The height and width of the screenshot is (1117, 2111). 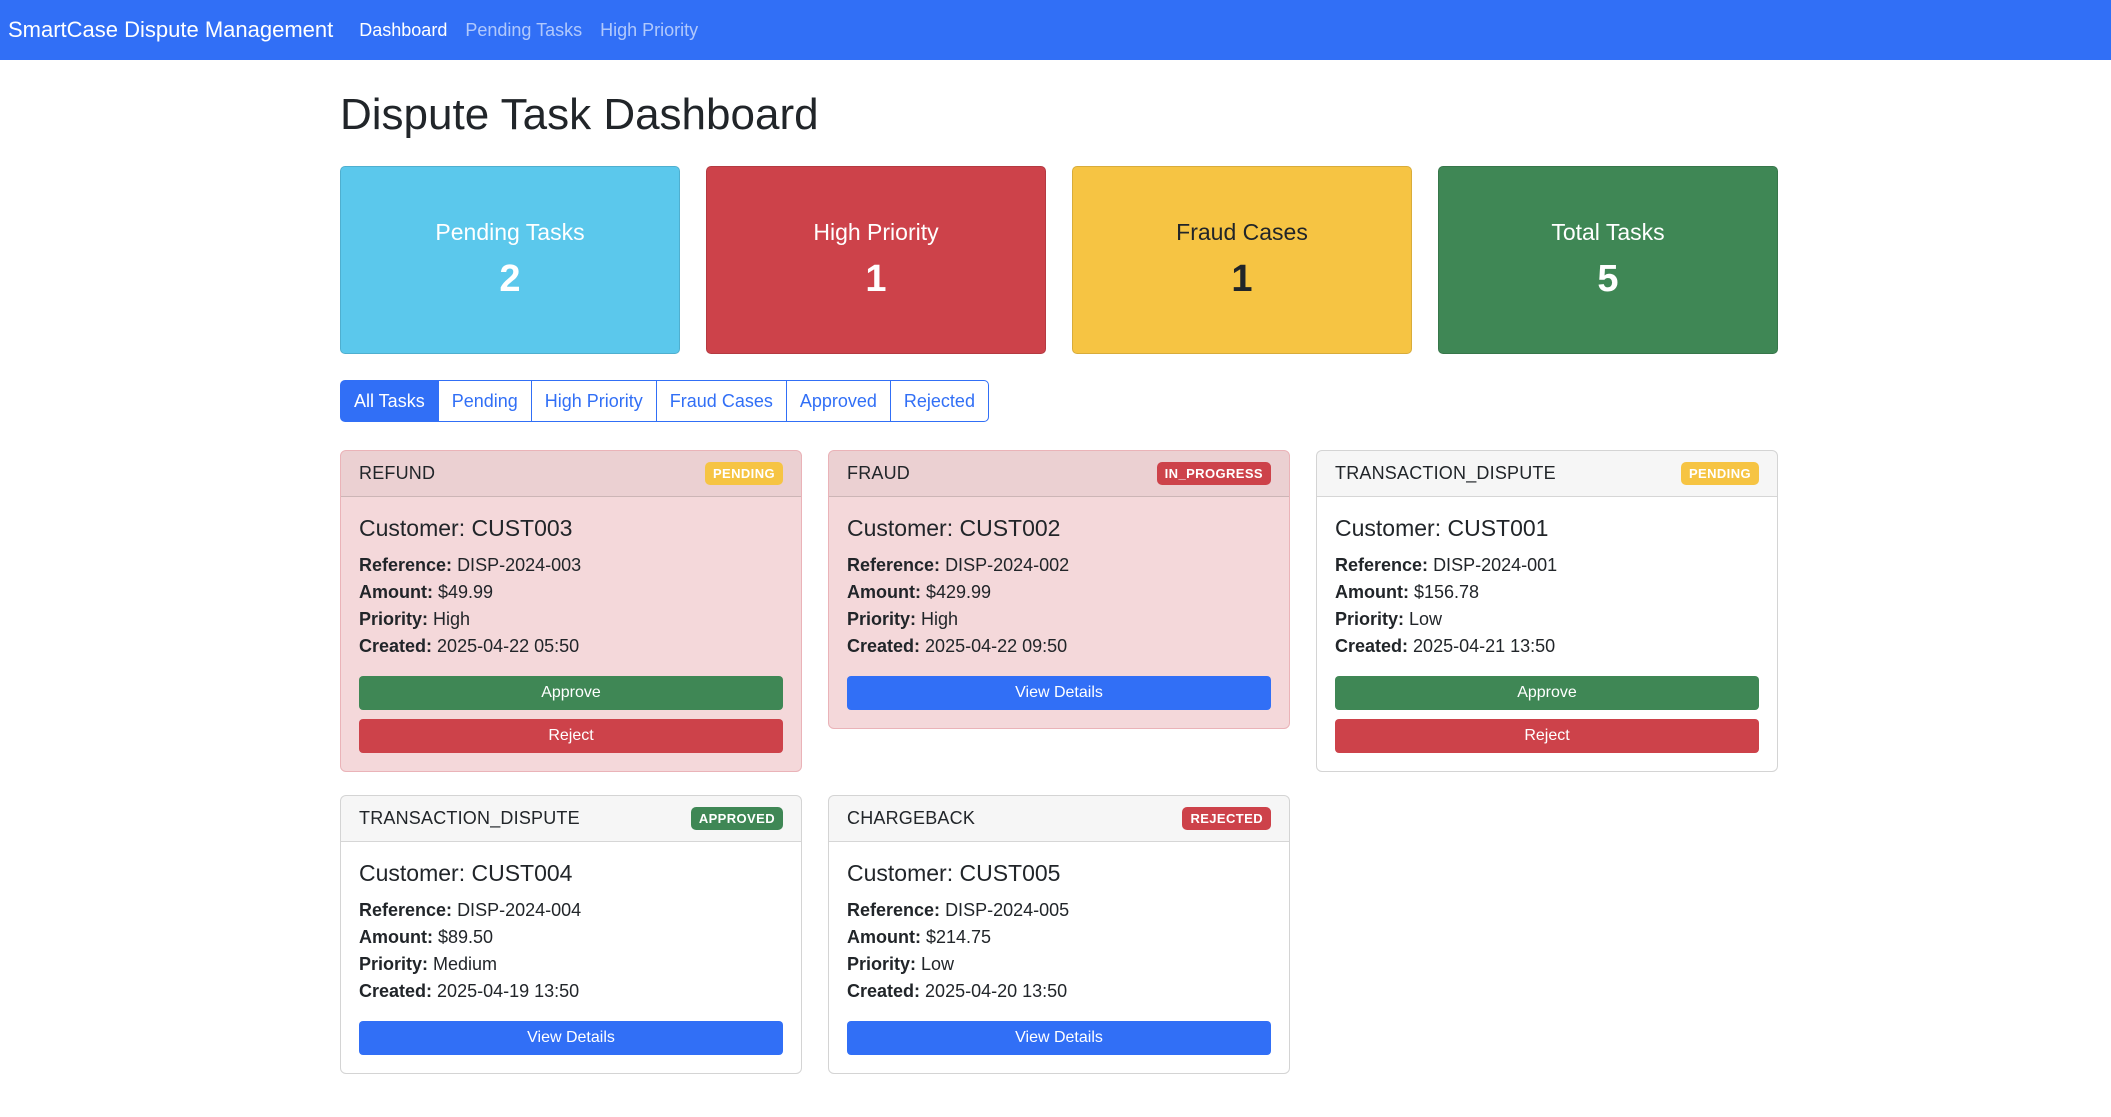 I want to click on reference-field: Reference: DISP-2024-005, so click(x=1059, y=910).